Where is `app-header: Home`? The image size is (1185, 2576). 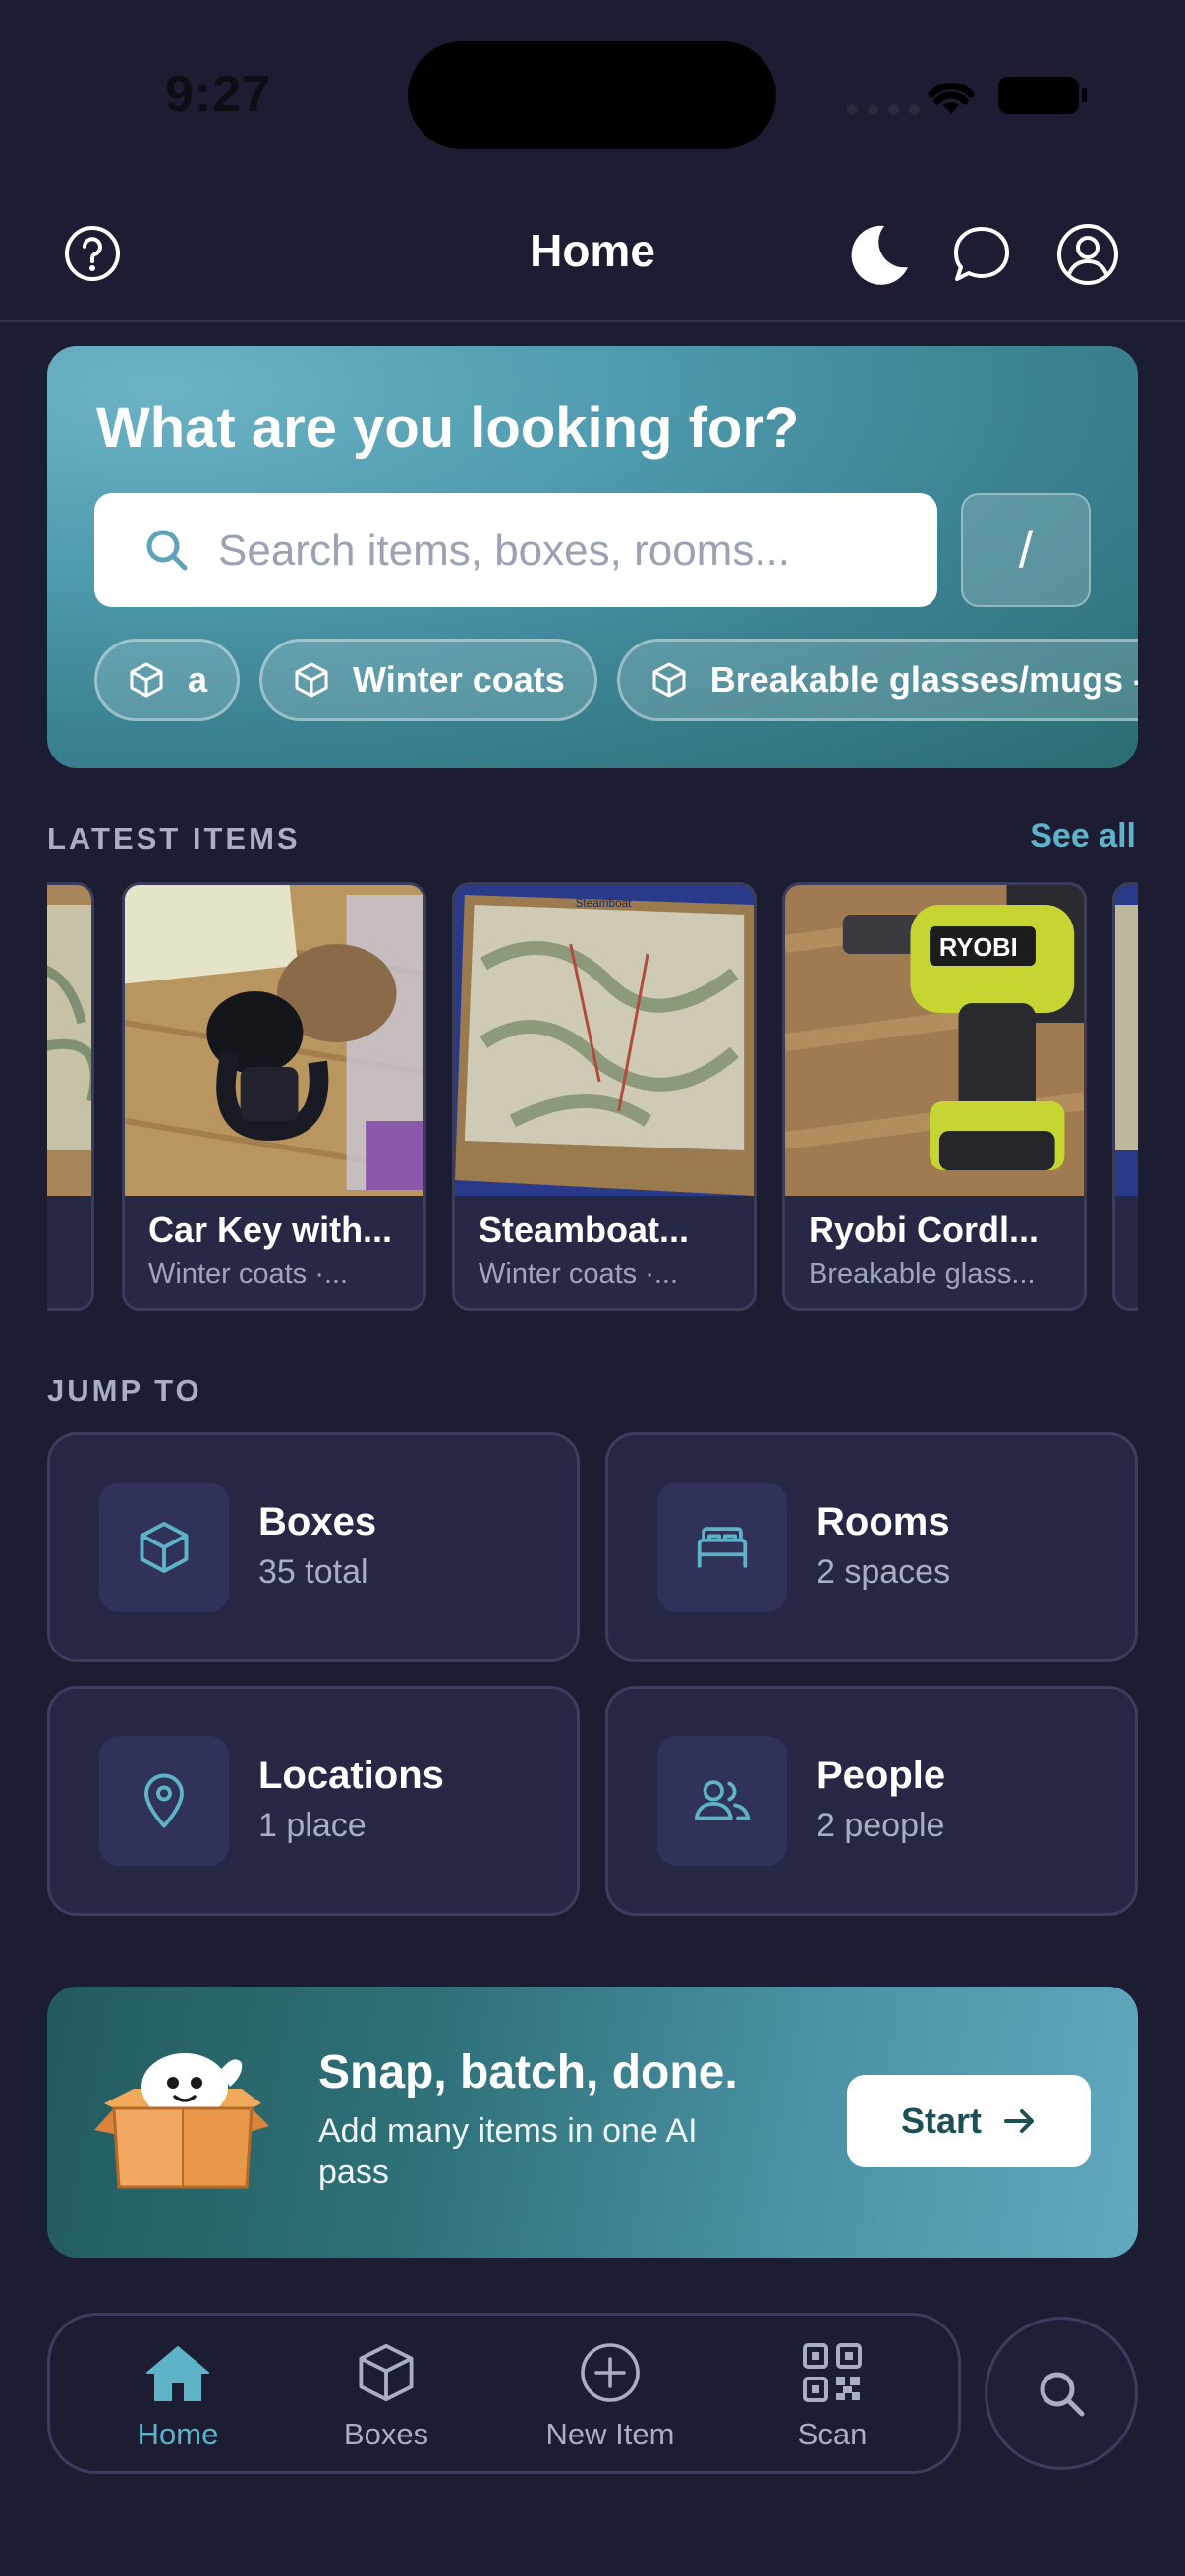
app-header: Home is located at coordinates (592, 259).